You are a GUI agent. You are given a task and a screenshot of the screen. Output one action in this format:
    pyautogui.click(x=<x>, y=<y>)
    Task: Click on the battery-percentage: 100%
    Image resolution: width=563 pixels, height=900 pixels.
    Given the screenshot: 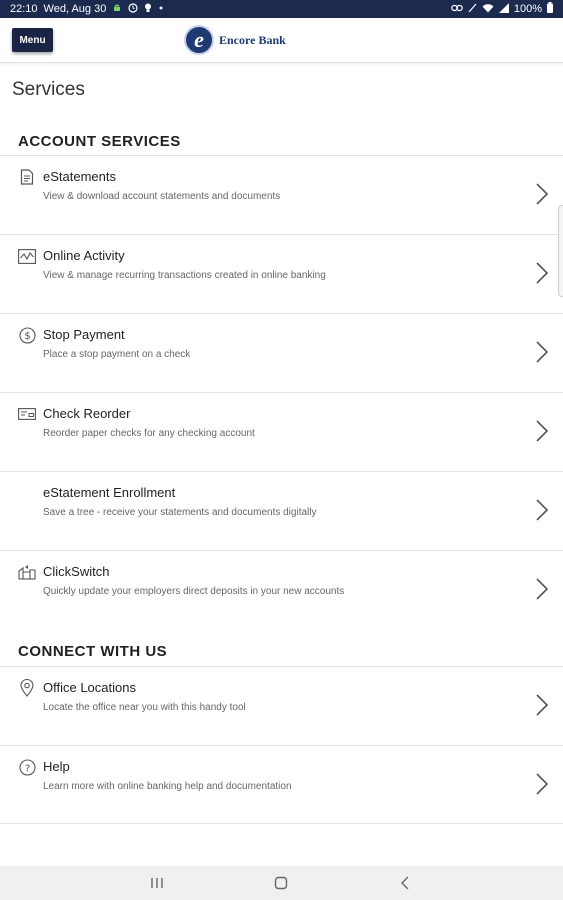 What is the action you would take?
    pyautogui.click(x=527, y=9)
    